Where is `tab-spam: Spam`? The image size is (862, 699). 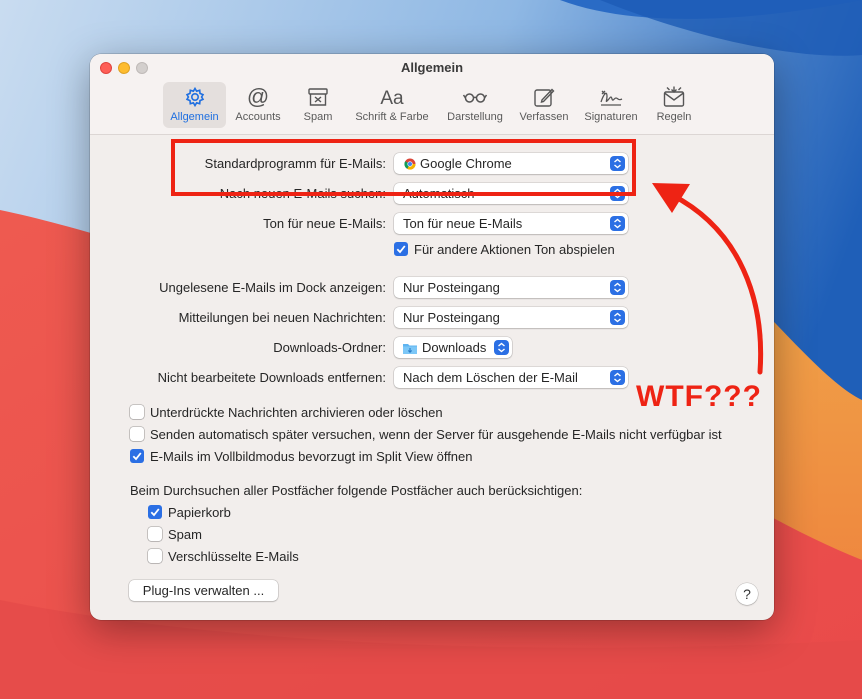 tab-spam: Spam is located at coordinates (318, 105).